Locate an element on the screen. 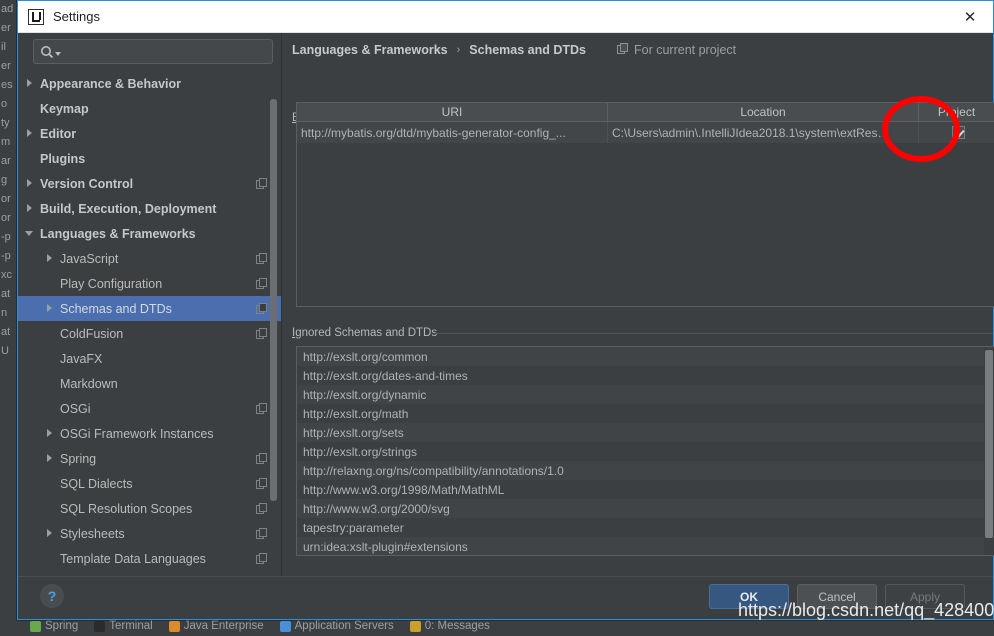  help-button: ? is located at coordinates (52, 596).